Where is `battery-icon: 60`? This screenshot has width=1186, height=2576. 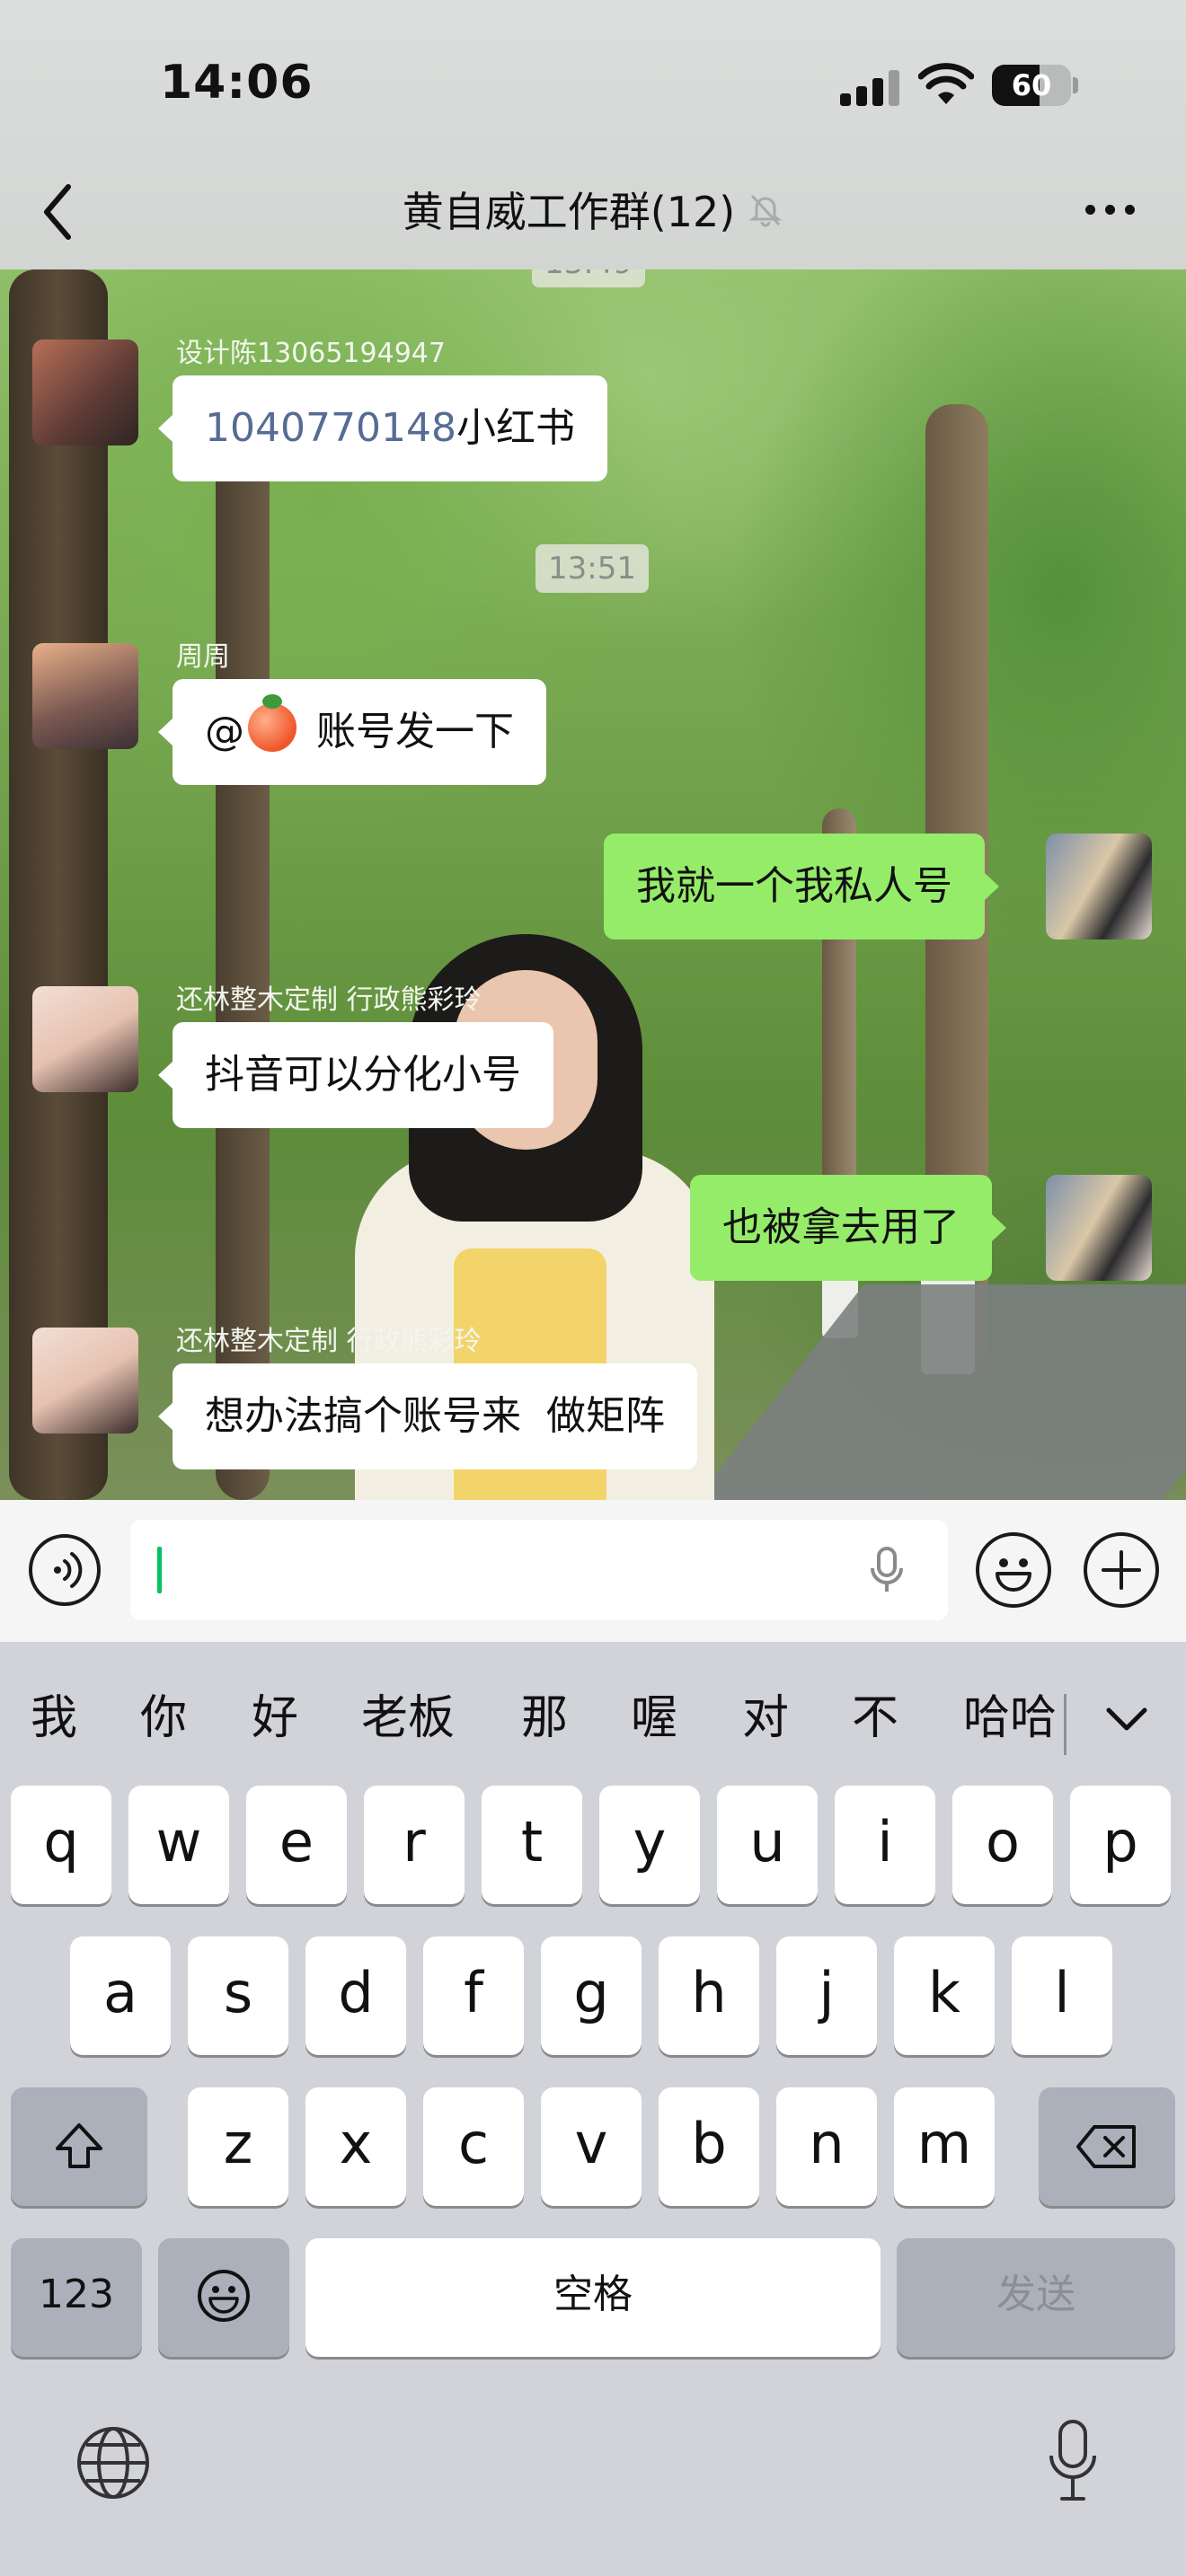
battery-icon: 60 is located at coordinates (1031, 85).